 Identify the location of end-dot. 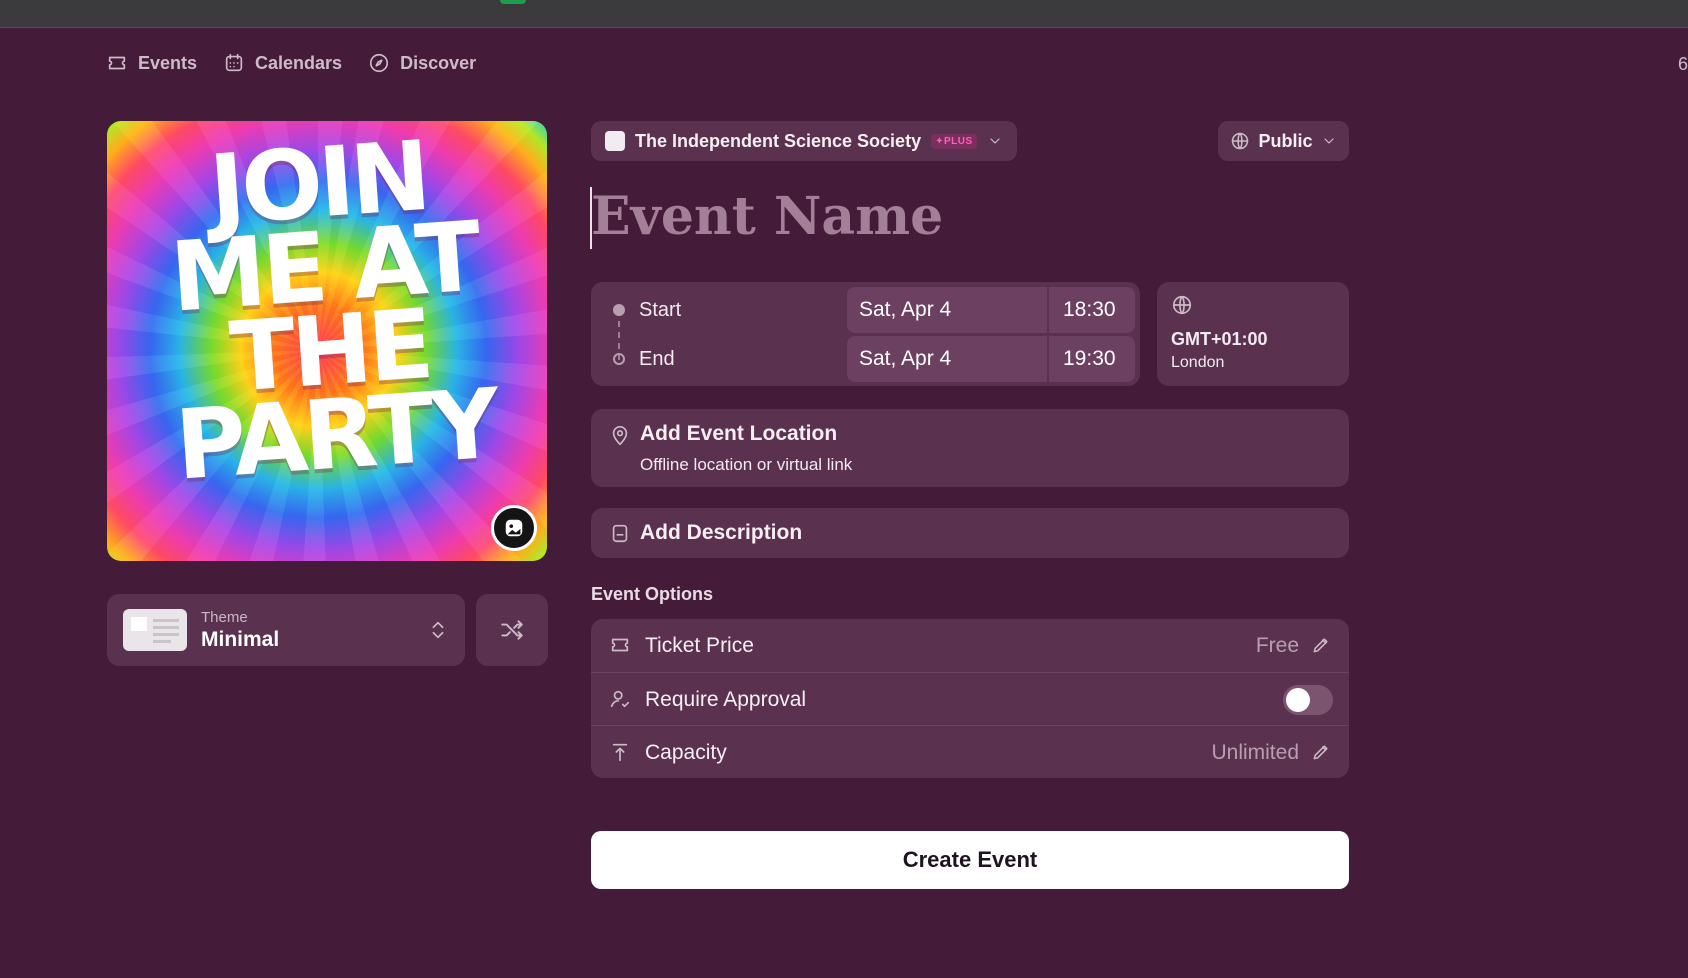
(619, 359).